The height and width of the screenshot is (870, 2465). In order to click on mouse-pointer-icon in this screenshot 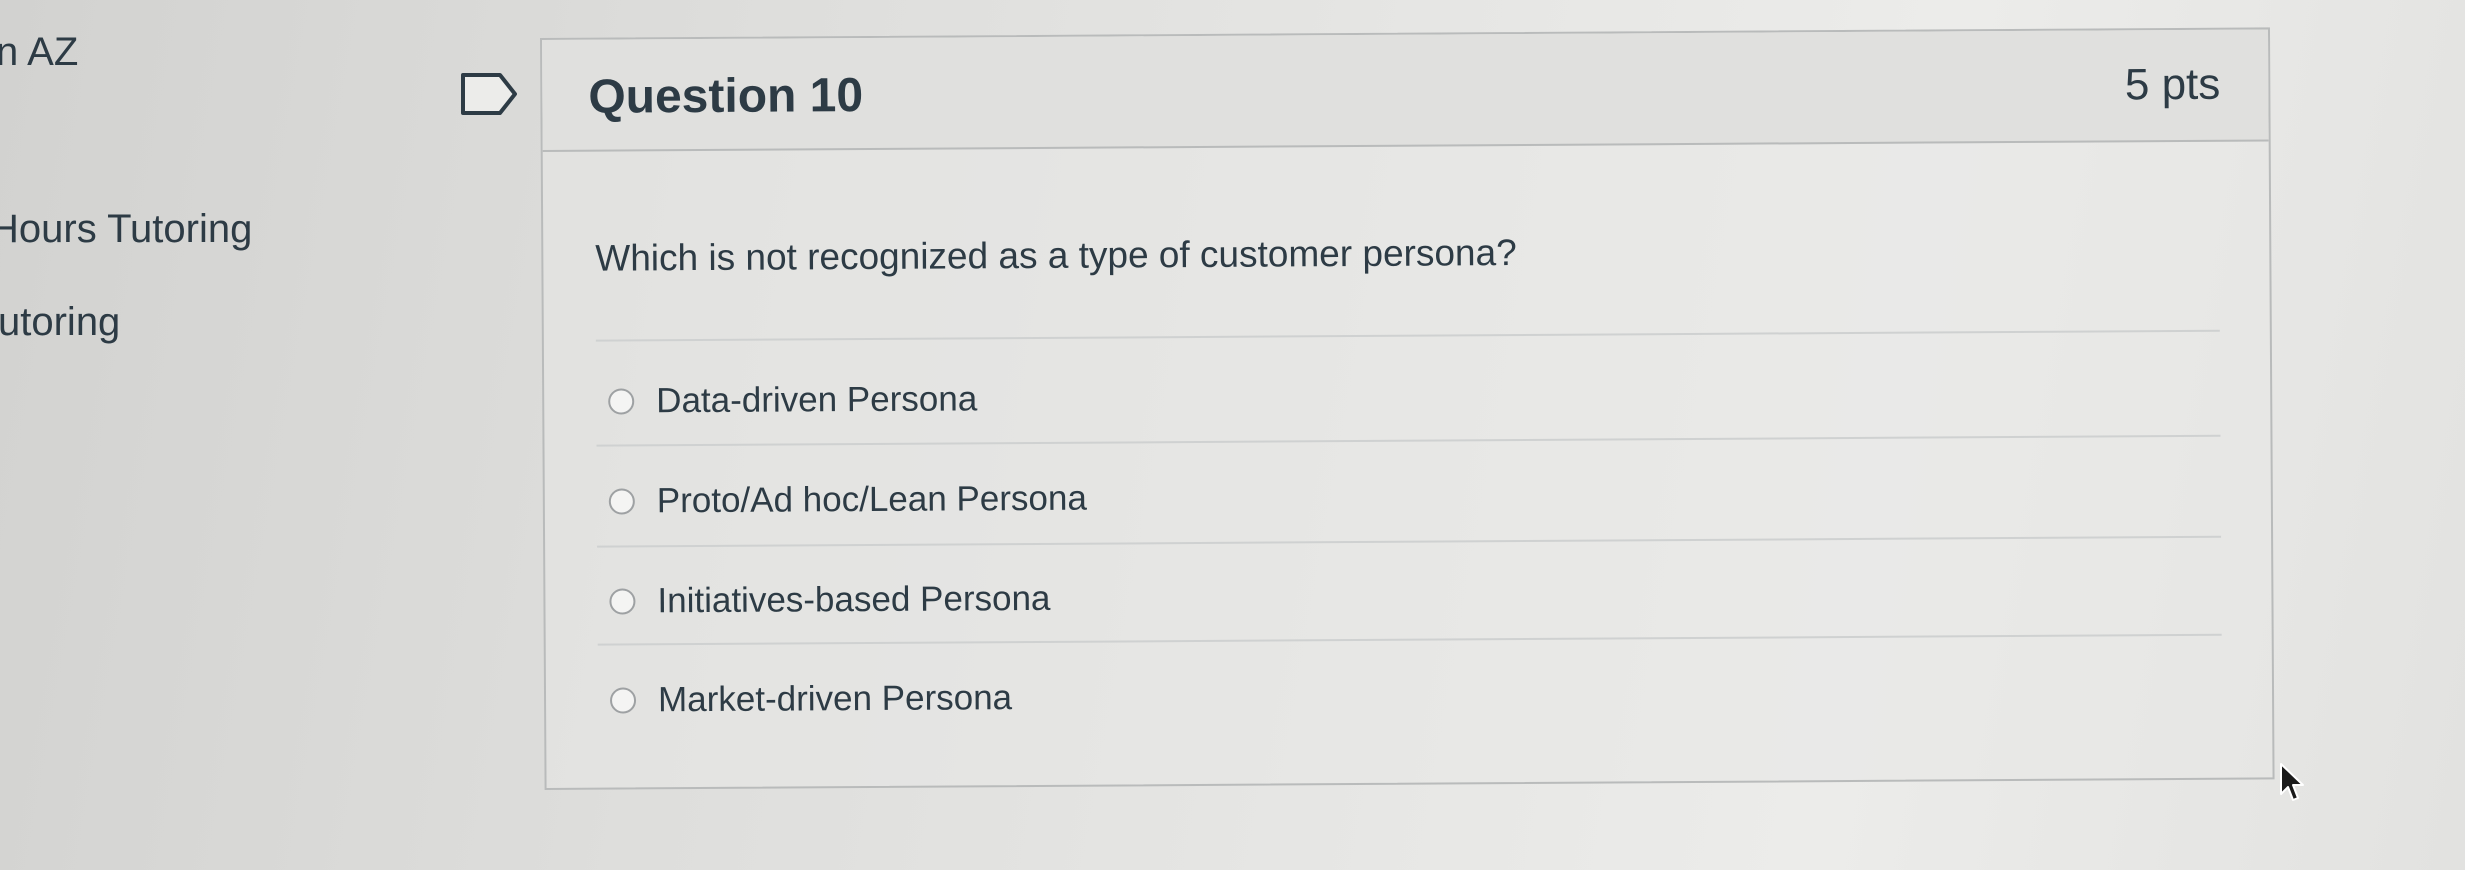, I will do `click(2292, 782)`.